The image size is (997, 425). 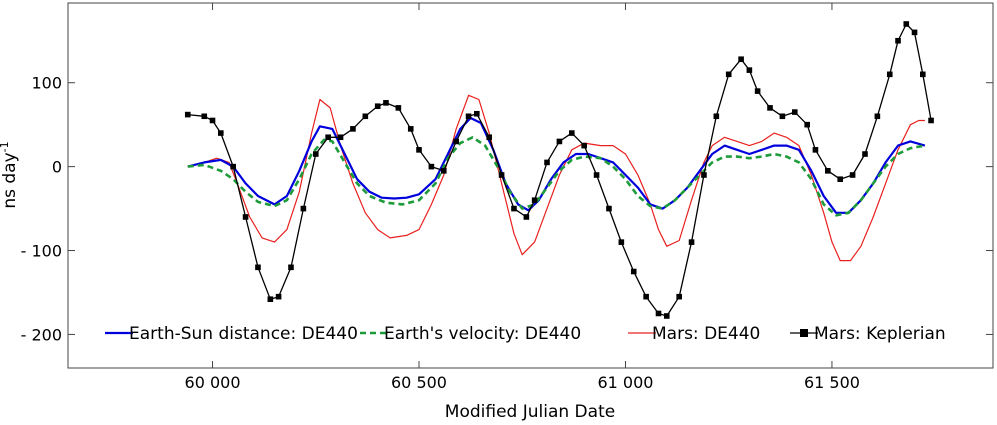 I want to click on legend-item: Mars: Keplerian, so click(x=868, y=334).